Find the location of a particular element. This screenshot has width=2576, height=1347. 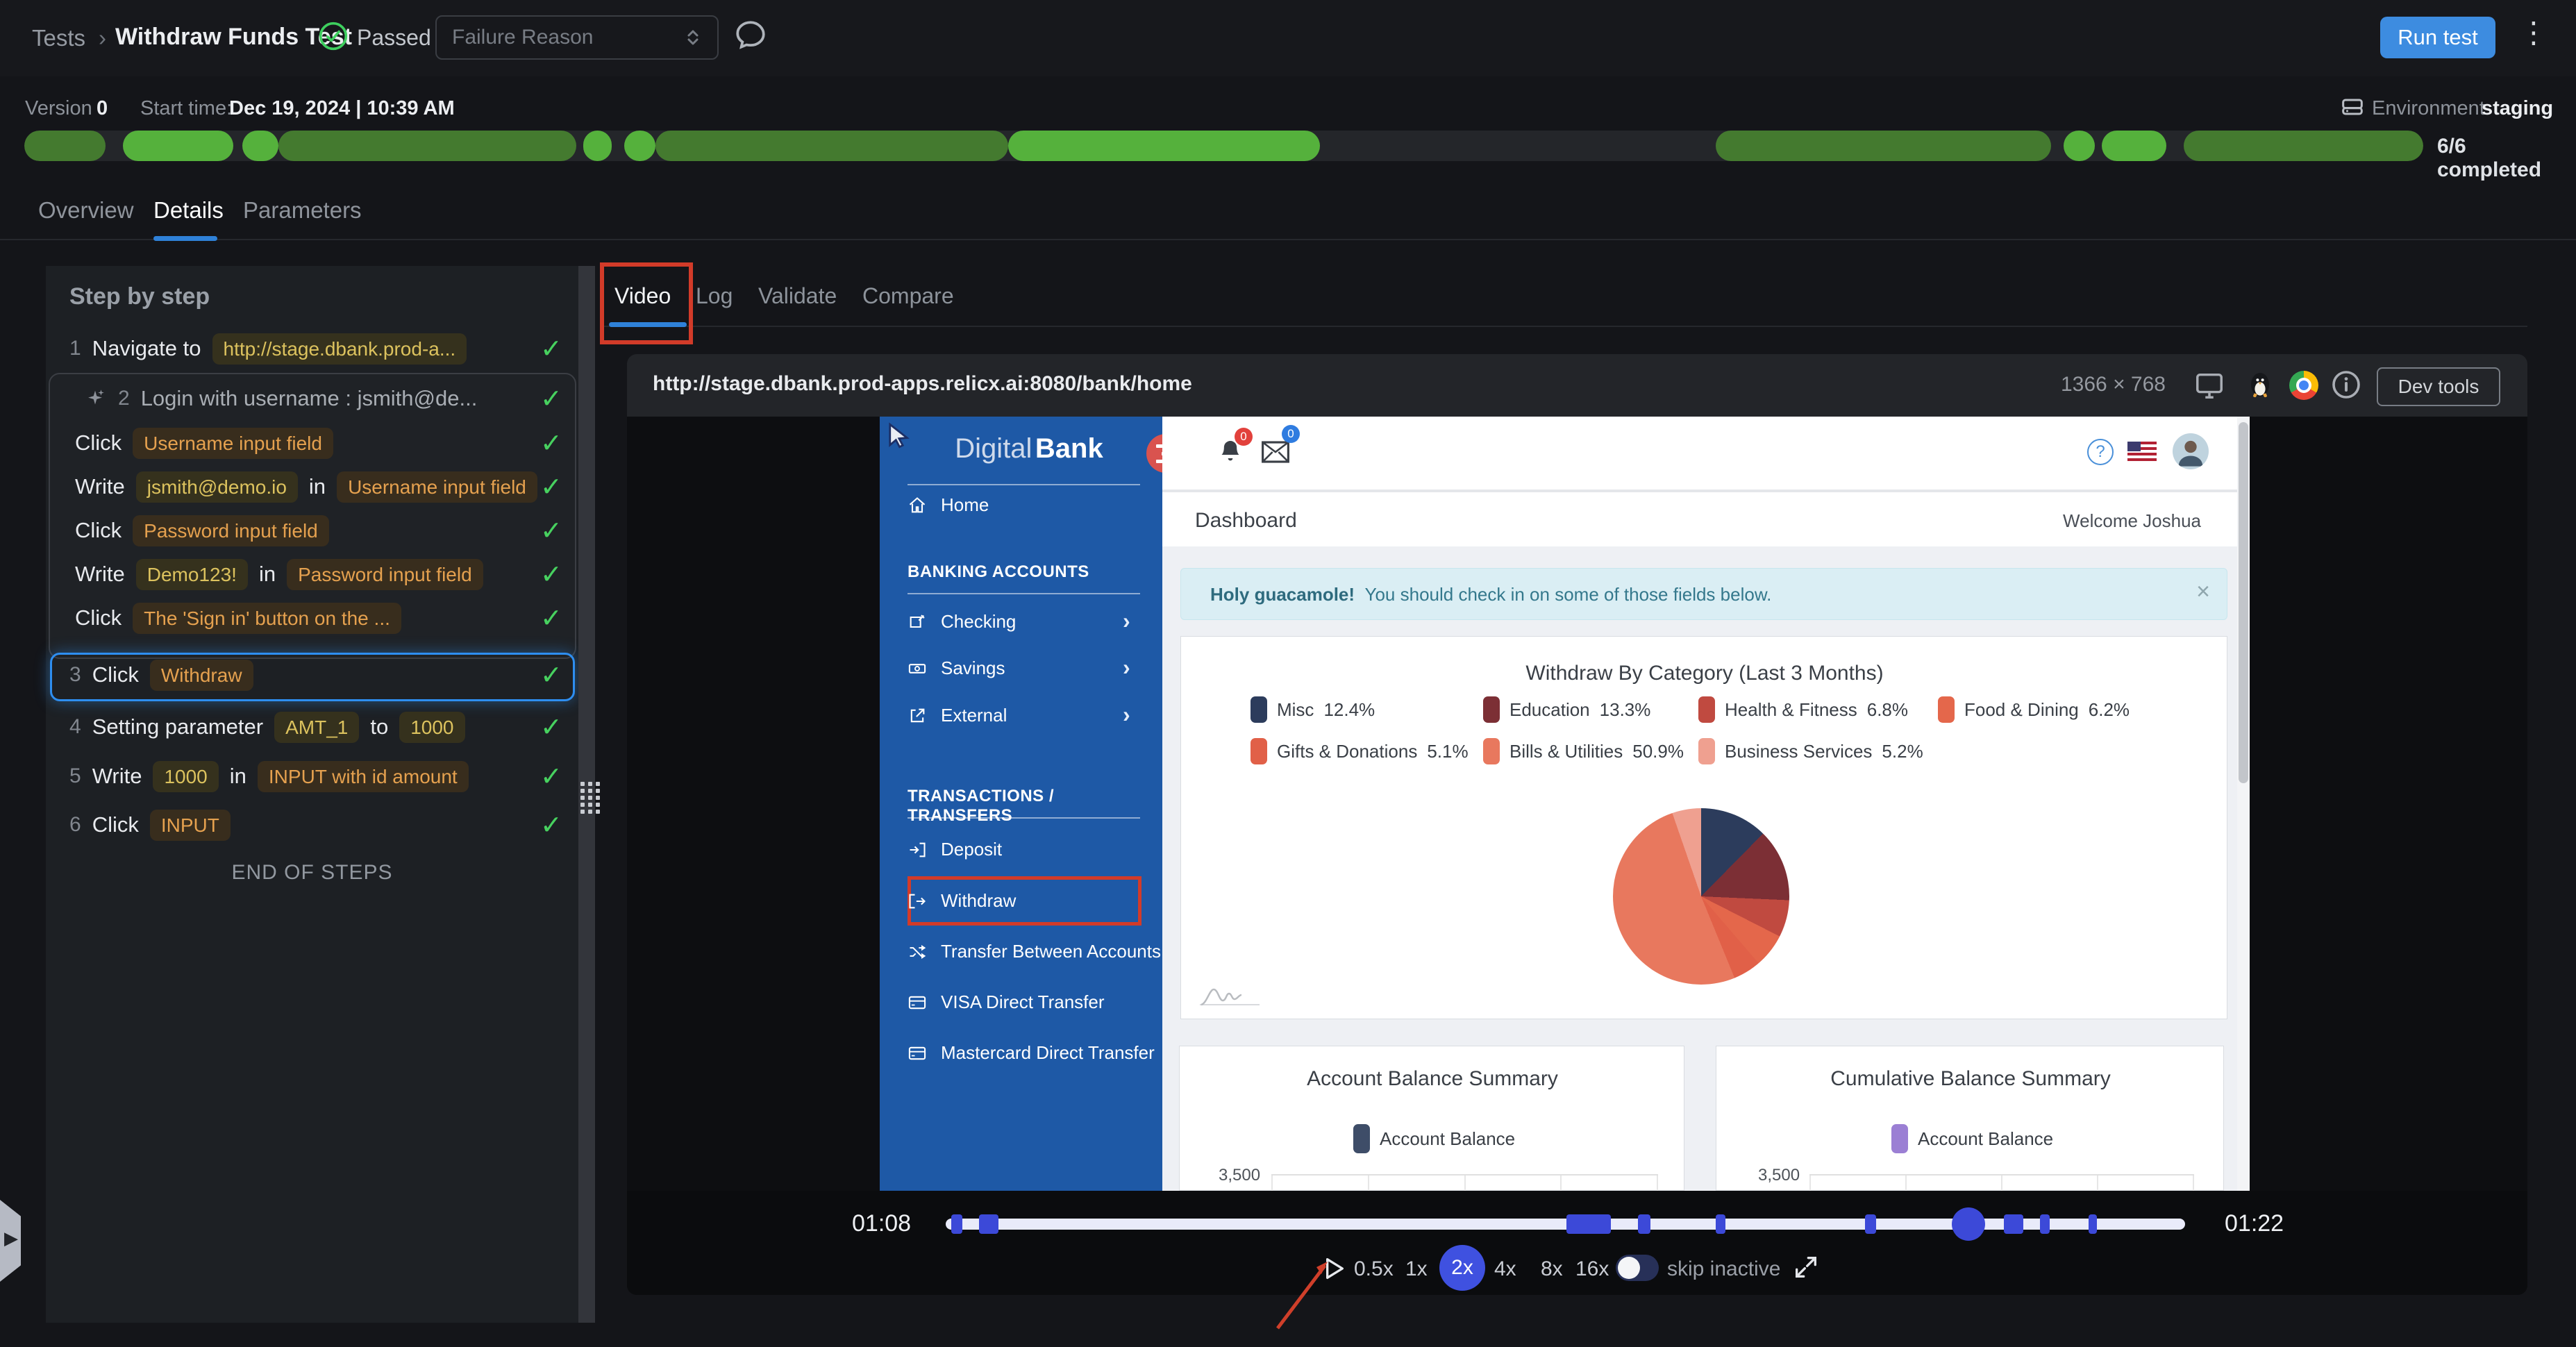

step-target-badge: INPUT is located at coordinates (190, 825).